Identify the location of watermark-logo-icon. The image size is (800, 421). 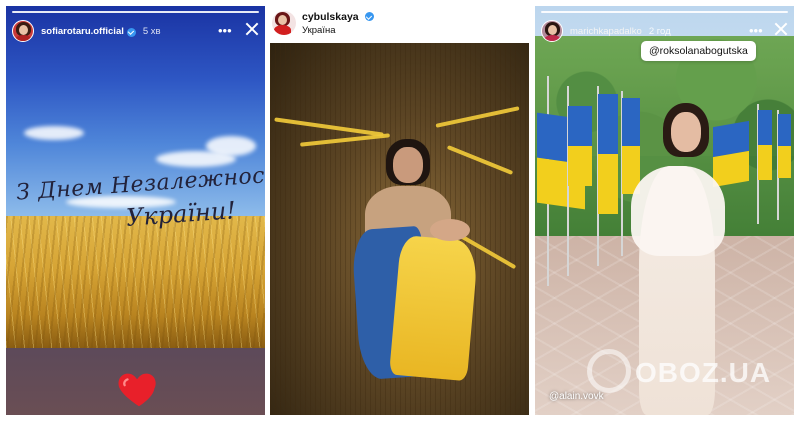
(609, 371).